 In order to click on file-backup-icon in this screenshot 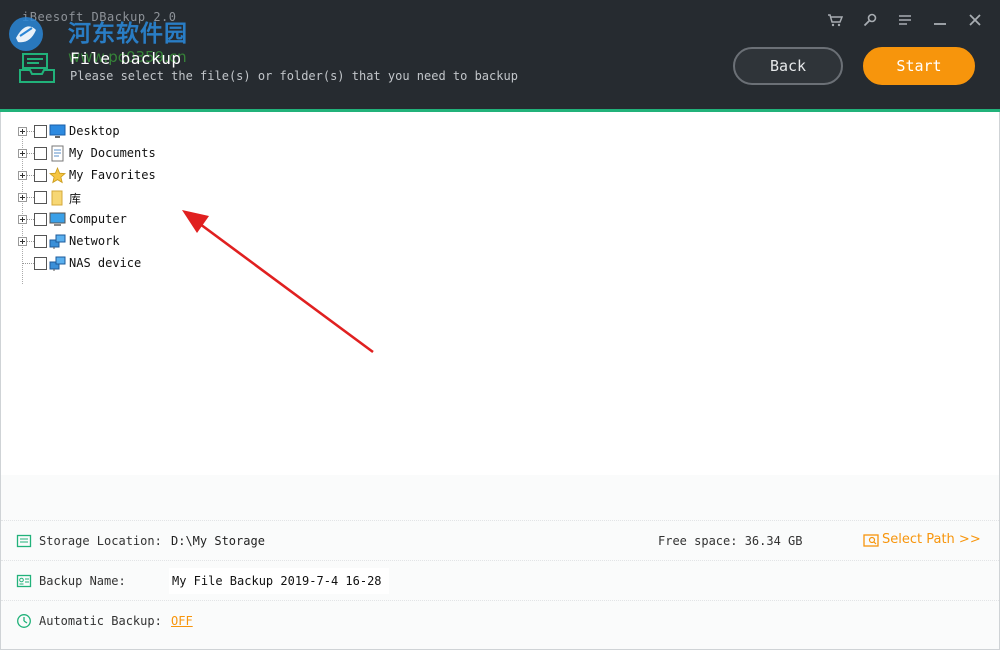, I will do `click(37, 68)`.